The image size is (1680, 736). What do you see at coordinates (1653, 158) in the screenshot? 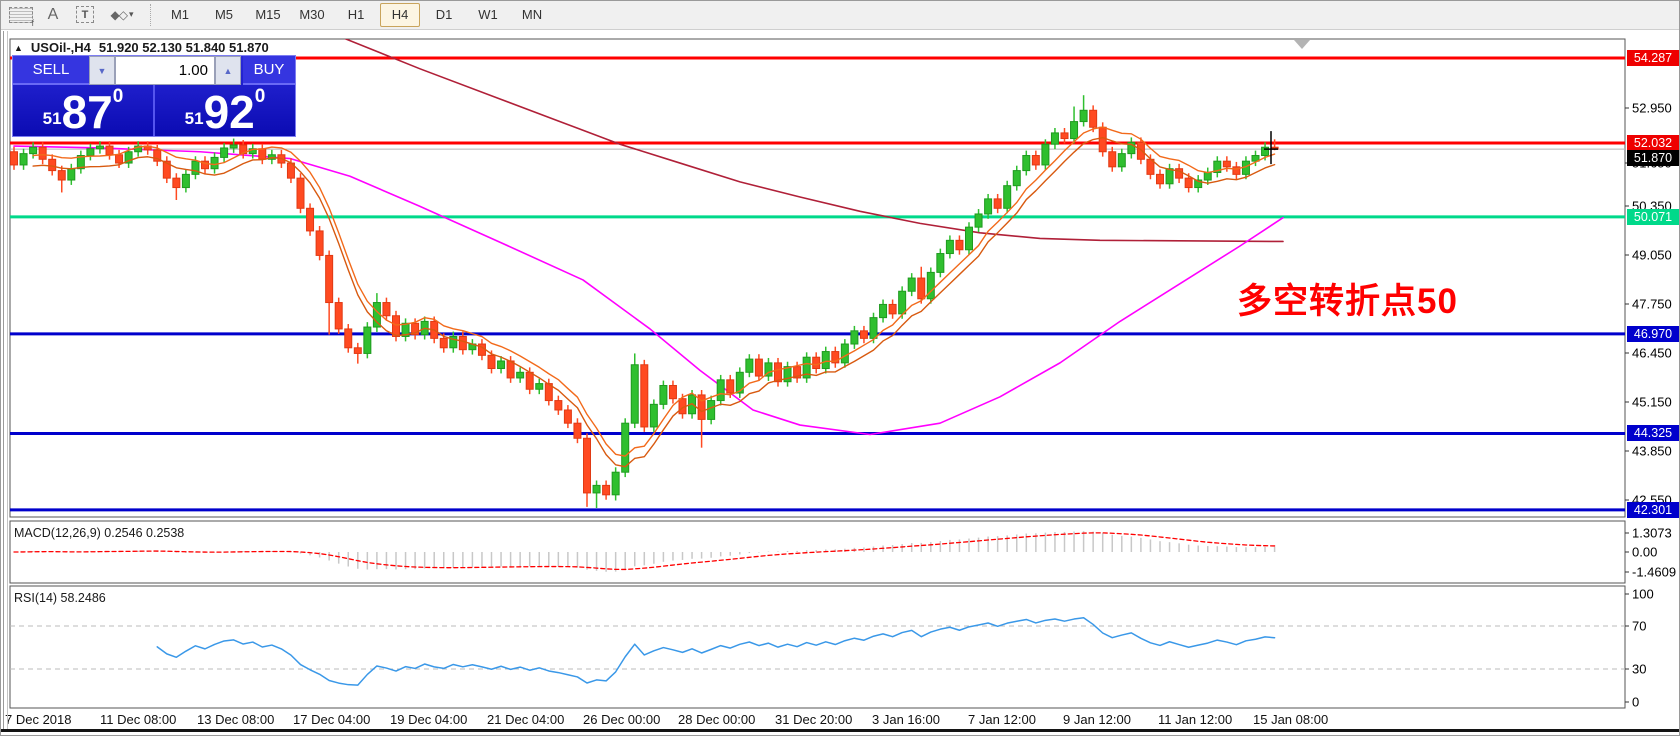
I see `price-level-badge: 51.870` at bounding box center [1653, 158].